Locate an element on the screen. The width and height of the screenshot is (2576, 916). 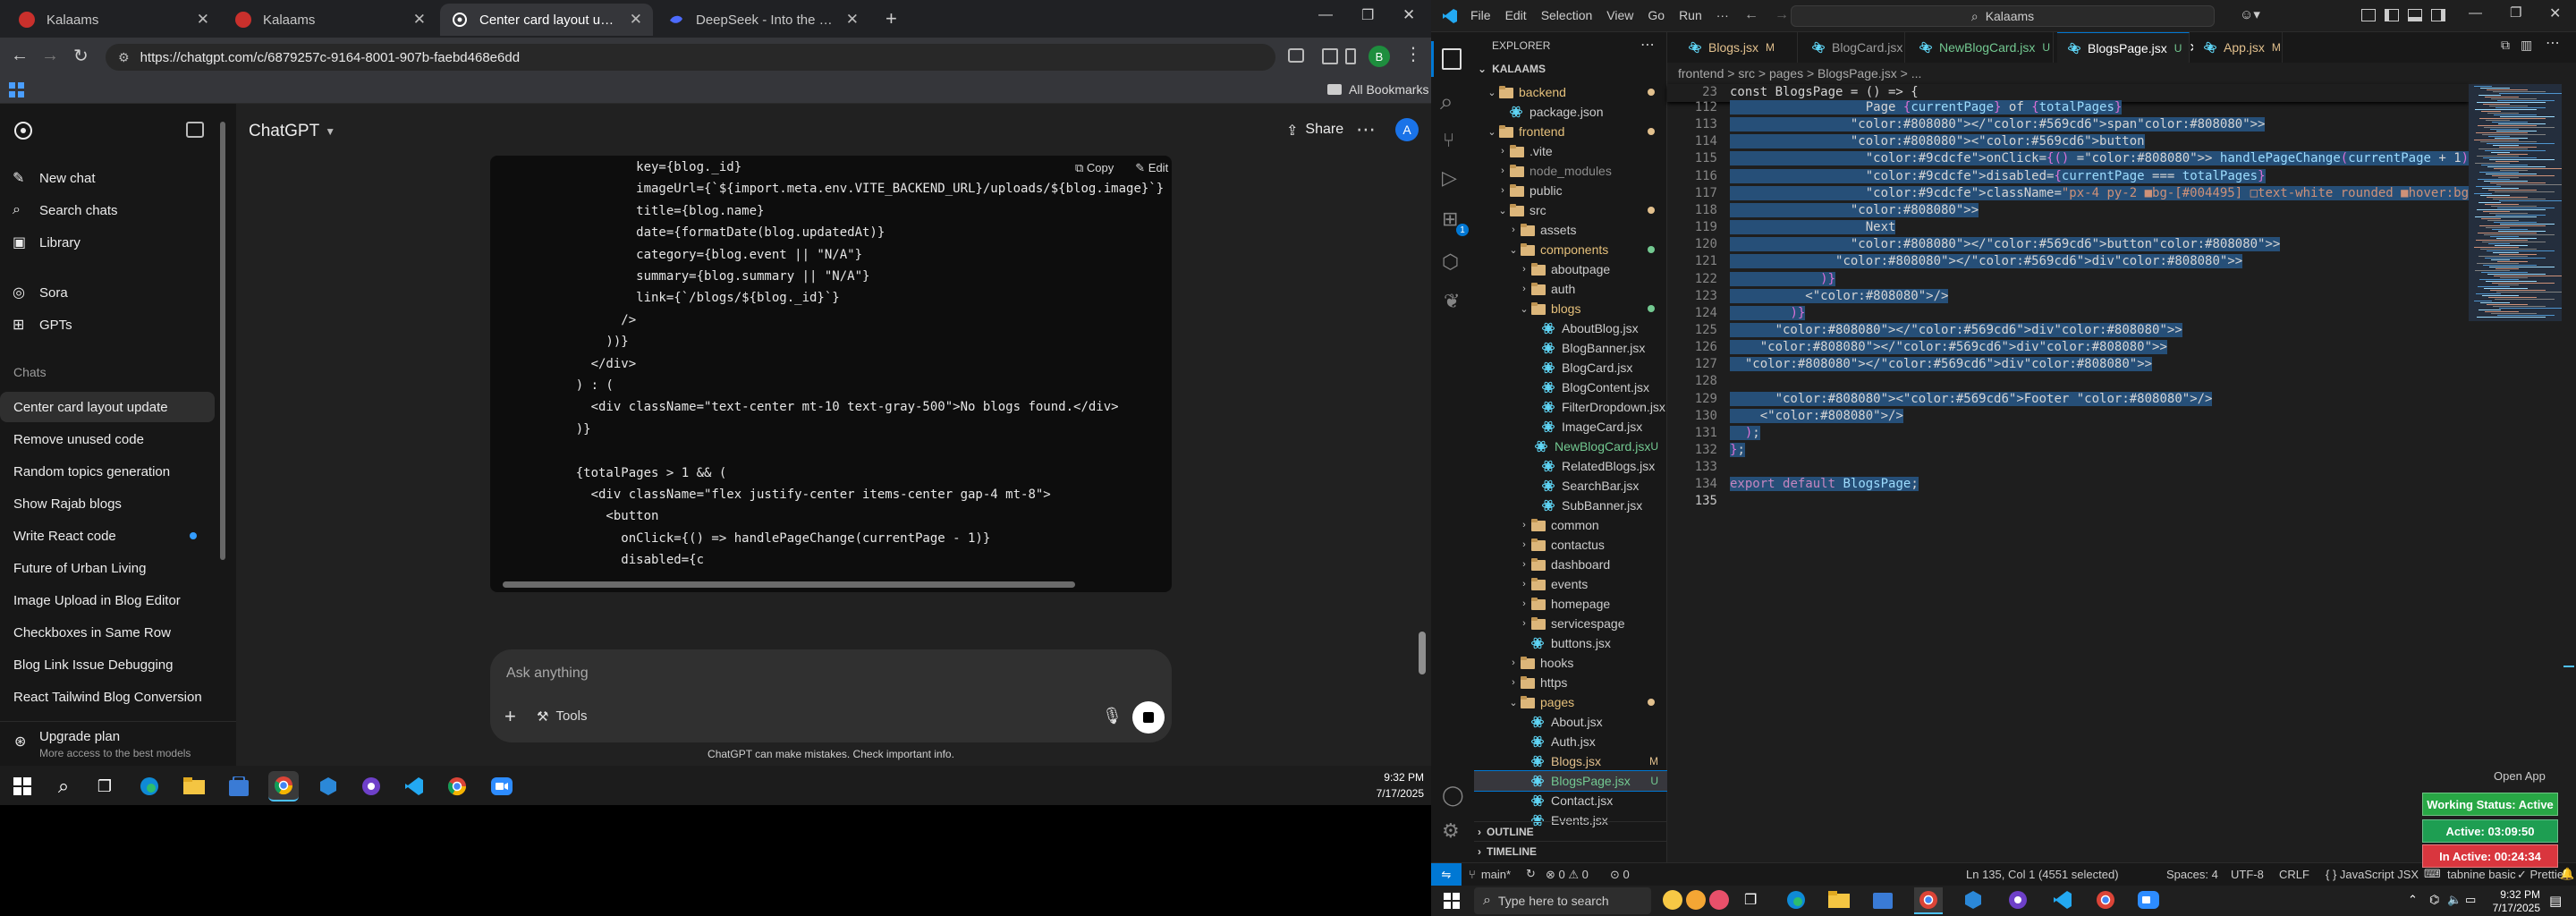
tree-item: SearchBar.jsx is located at coordinates (1570, 486).